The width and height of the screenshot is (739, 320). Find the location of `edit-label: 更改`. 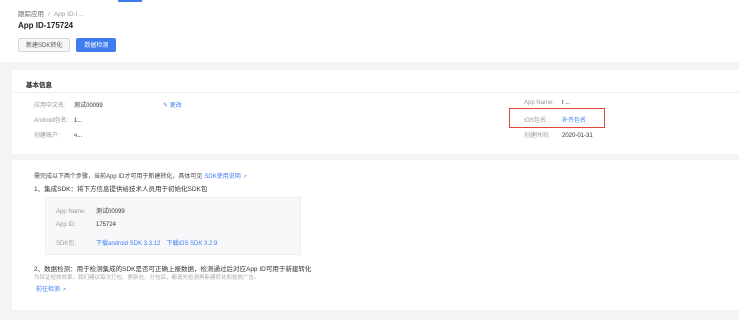

edit-label: 更改 is located at coordinates (175, 106).